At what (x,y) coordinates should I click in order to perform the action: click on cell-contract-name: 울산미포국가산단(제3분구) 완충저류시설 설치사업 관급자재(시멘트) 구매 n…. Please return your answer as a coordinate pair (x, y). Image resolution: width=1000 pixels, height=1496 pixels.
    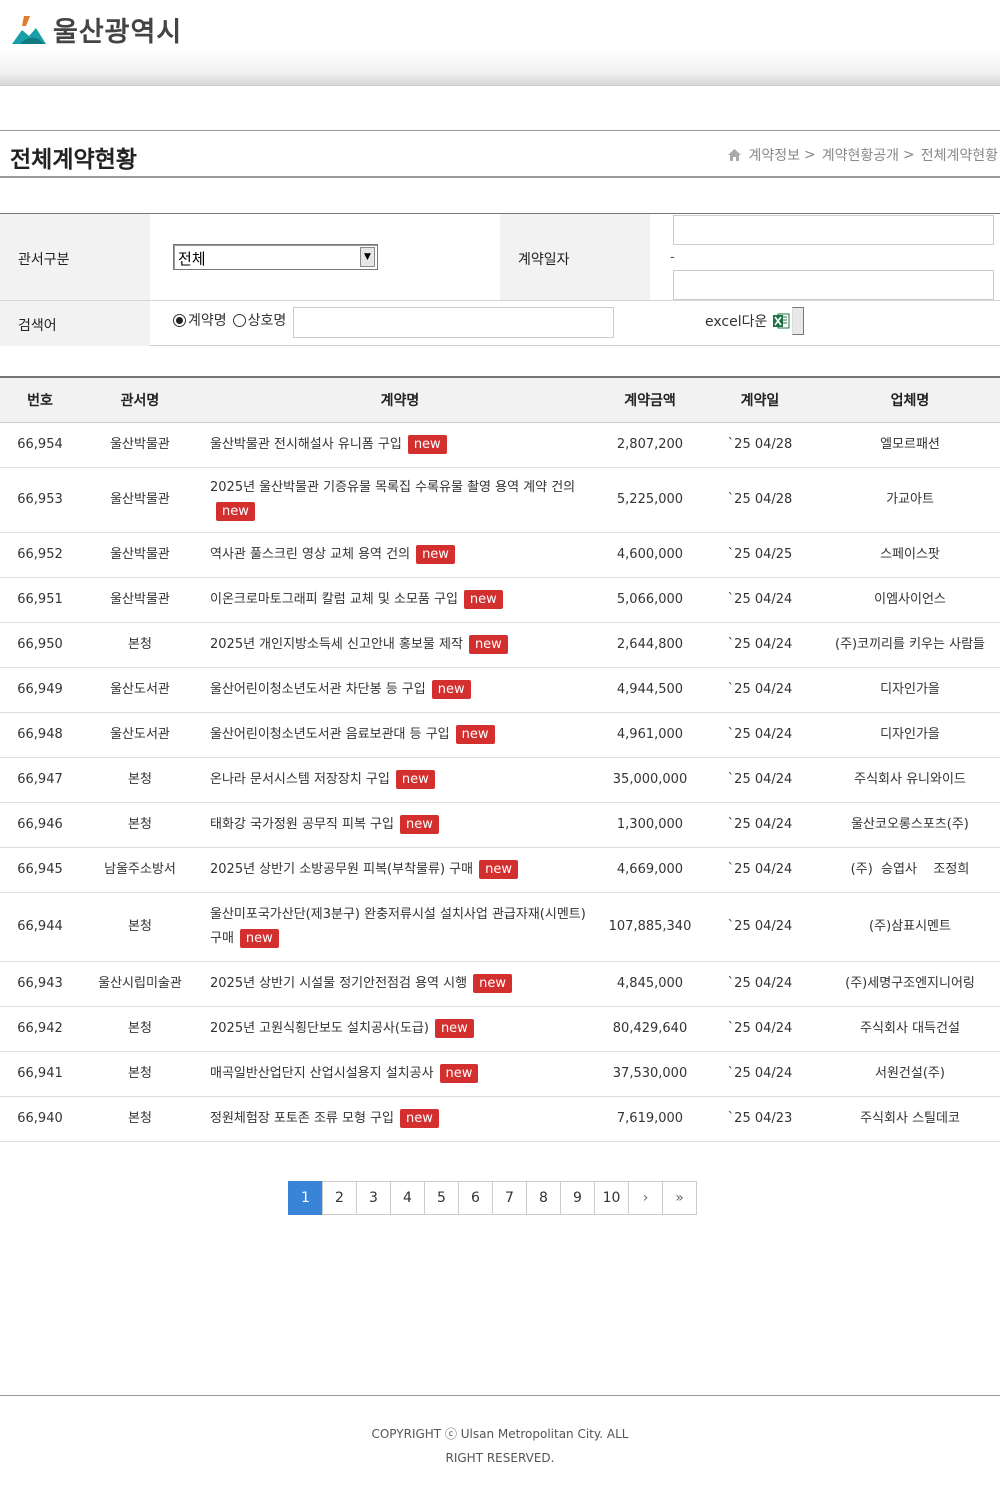
    Looking at the image, I should click on (400, 927).